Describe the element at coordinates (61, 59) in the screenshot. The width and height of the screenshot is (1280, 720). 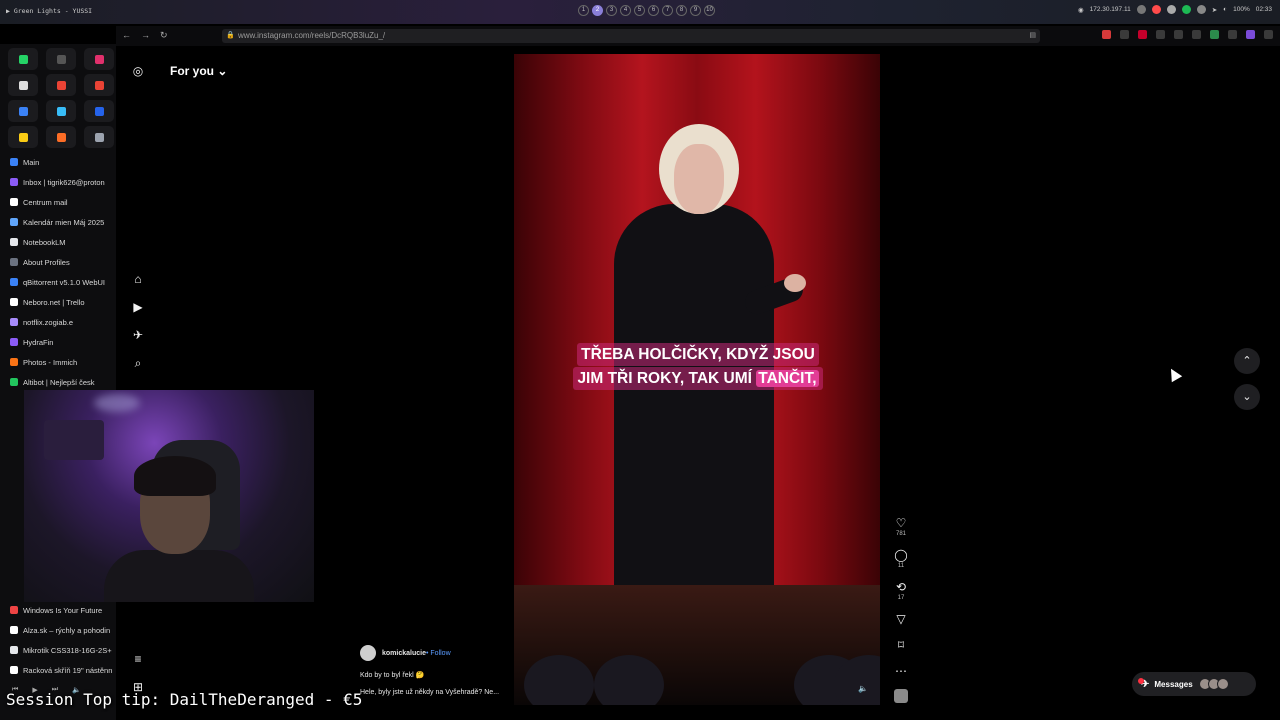
I see `pinned-app-blank` at that location.